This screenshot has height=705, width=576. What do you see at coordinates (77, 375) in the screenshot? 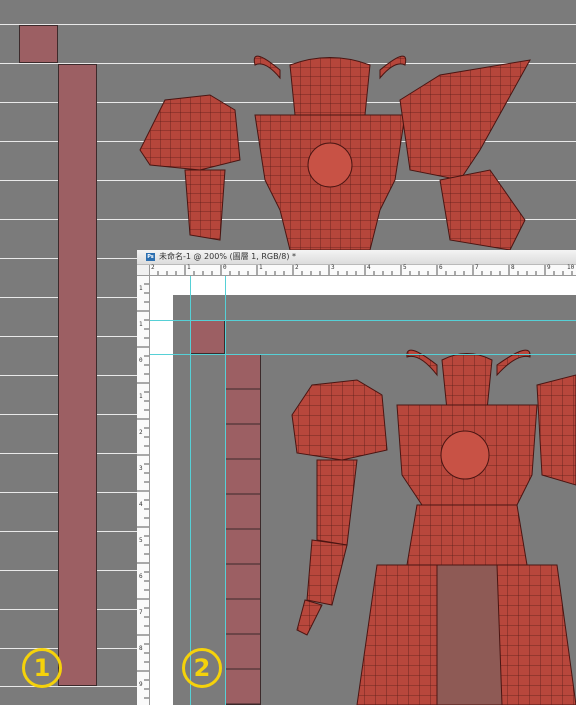
I see `reference-column` at bounding box center [77, 375].